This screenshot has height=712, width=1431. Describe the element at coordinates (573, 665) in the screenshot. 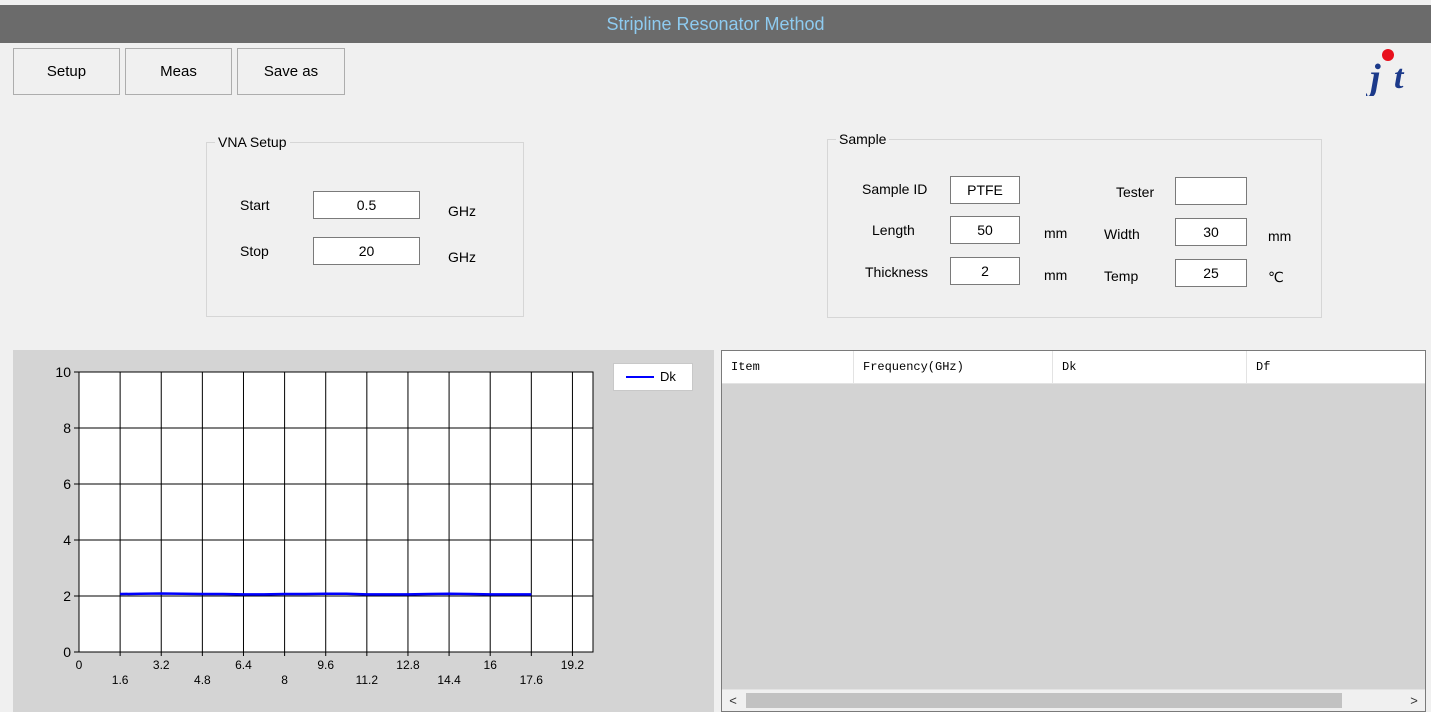

I see `x-tick-label: 19.2` at that location.